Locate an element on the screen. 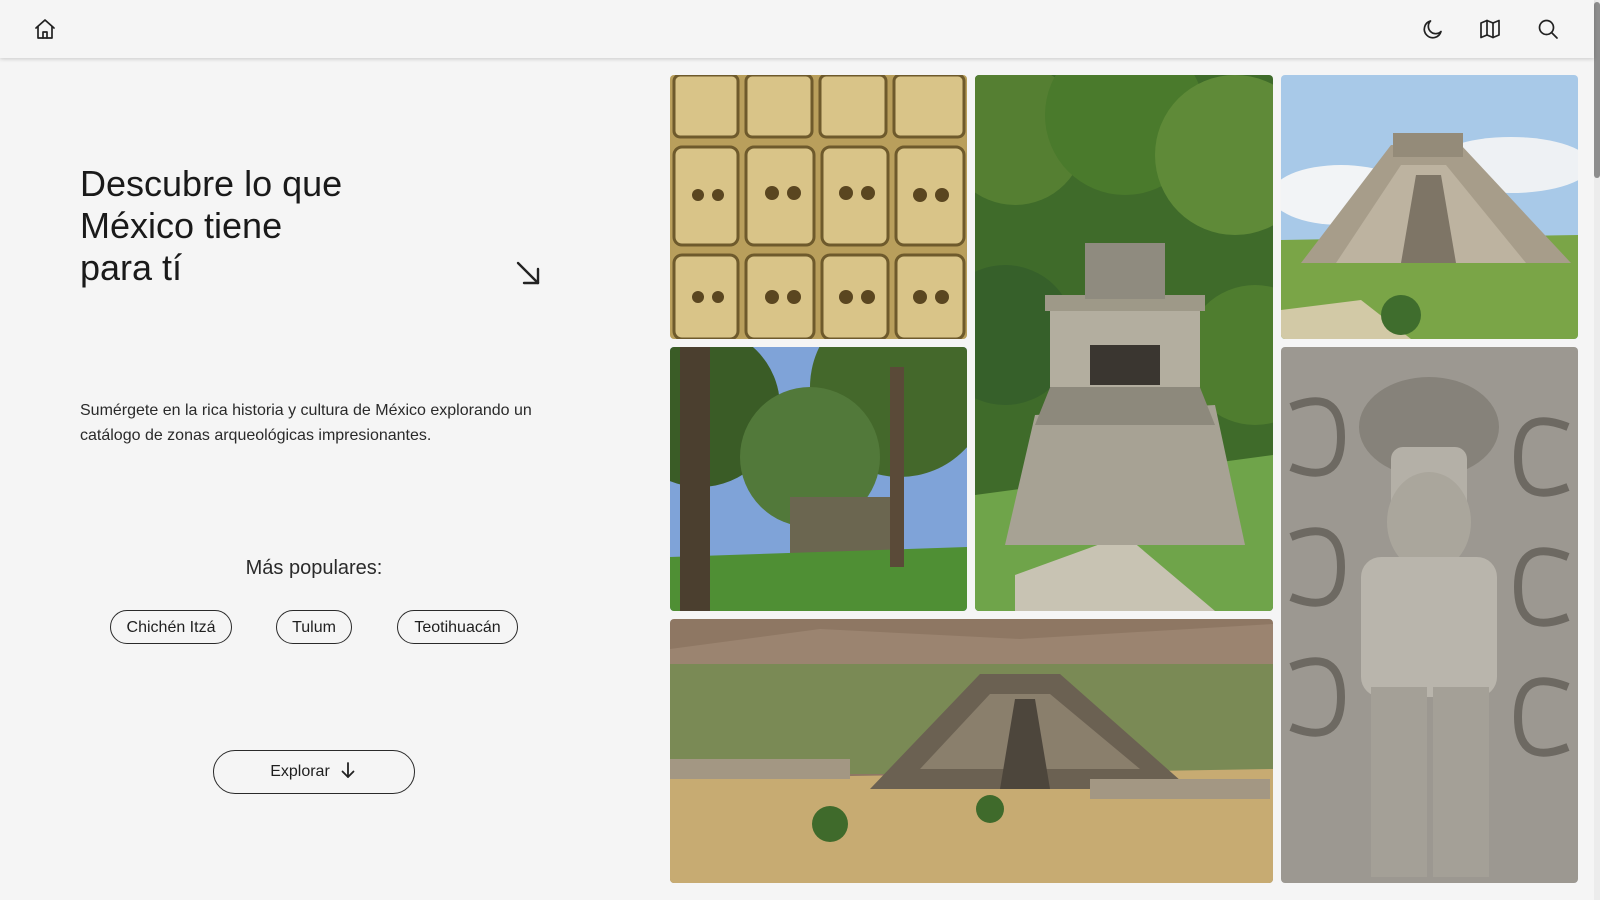 The width and height of the screenshot is (1600, 900). pyramid-valley-photo is located at coordinates (971, 751).